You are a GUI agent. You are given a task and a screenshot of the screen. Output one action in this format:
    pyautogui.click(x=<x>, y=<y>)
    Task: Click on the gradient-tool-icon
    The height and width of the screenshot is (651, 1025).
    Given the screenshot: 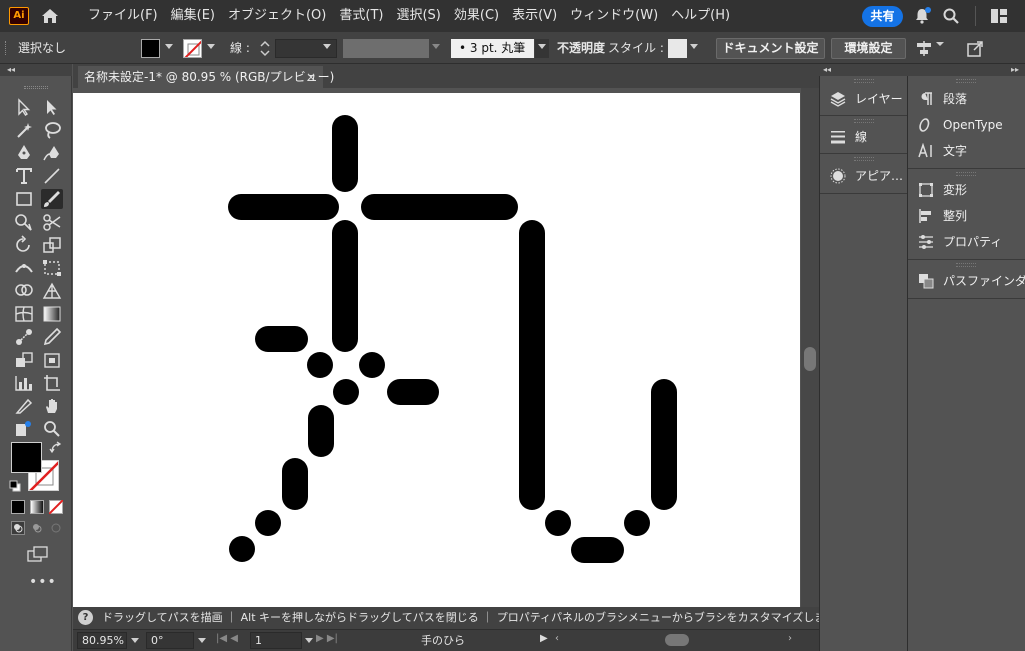 What is the action you would take?
    pyautogui.click(x=52, y=314)
    